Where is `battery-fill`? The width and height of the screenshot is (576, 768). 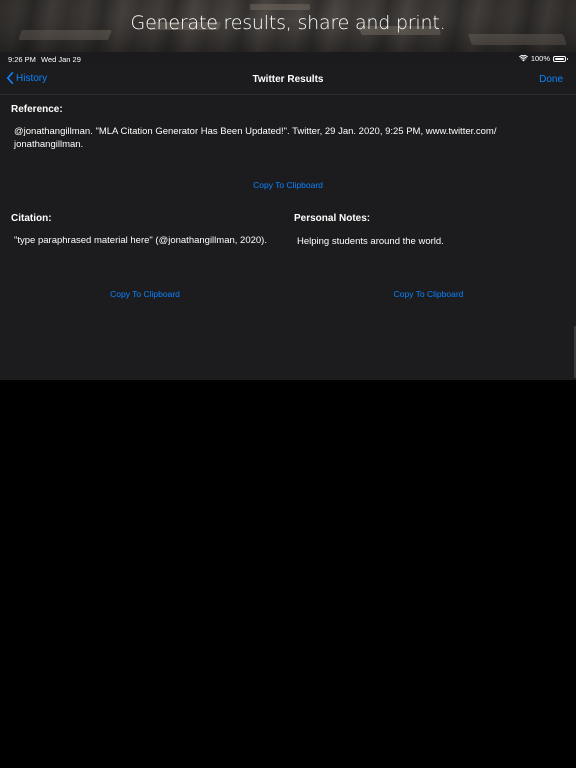
battery-fill is located at coordinates (559, 58).